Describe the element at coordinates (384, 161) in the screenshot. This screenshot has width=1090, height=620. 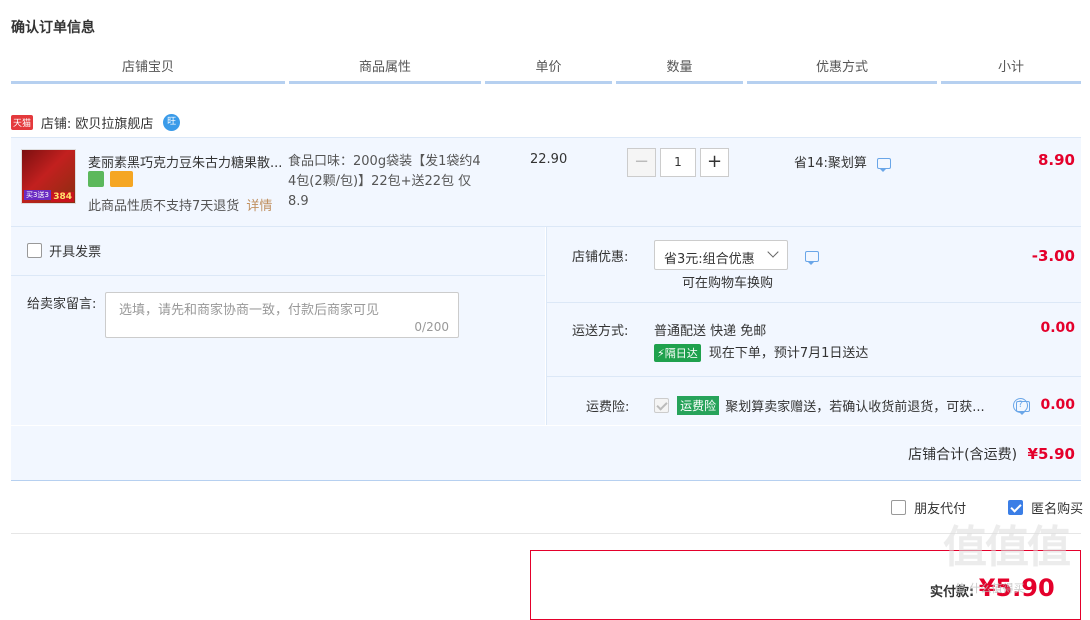
I see `attr-line: 食品口味：200g袋装【发1袋约4` at that location.